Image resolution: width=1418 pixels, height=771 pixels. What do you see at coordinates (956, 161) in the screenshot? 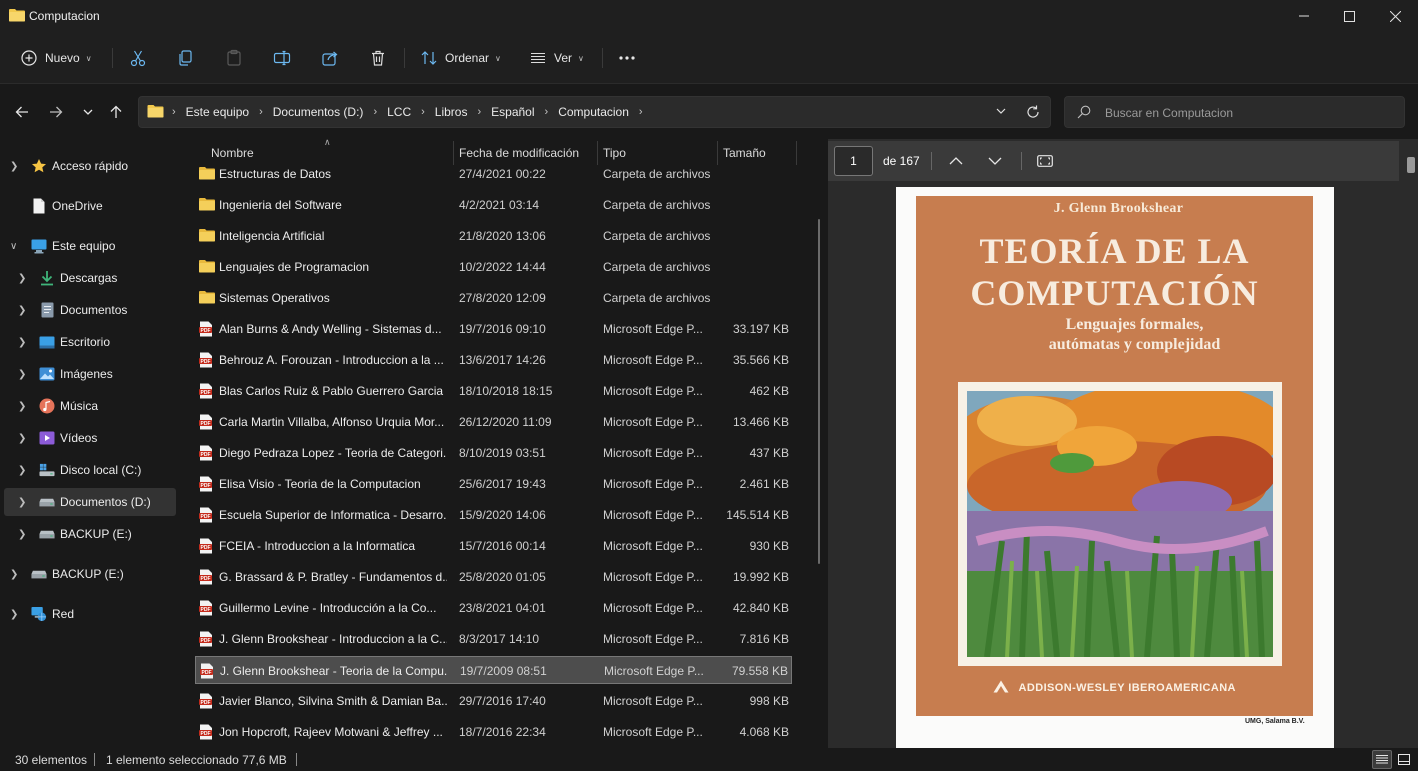
I see `previous-page-button` at bounding box center [956, 161].